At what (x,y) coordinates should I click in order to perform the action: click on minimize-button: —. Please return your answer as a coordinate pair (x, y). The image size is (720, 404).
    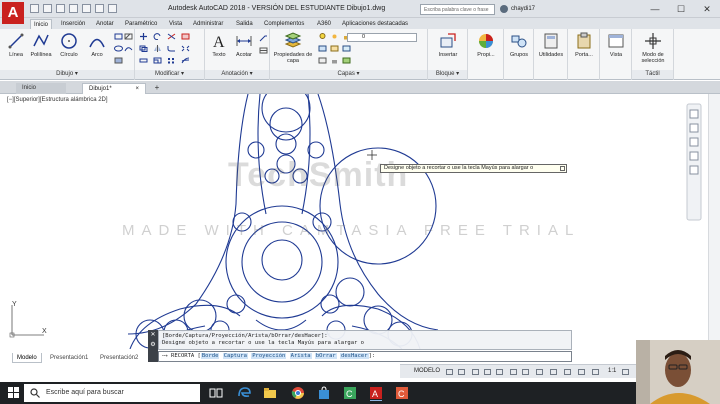
    Looking at the image, I should click on (655, 9).